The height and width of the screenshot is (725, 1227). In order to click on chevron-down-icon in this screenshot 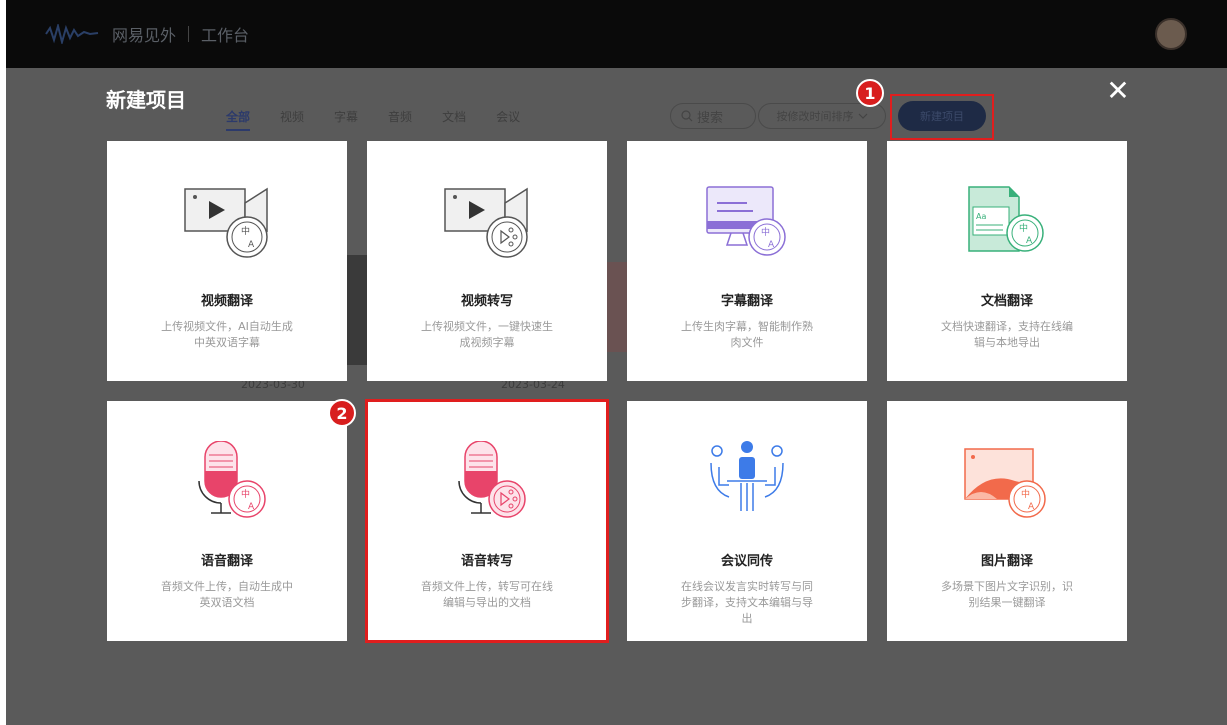, I will do `click(862, 116)`.